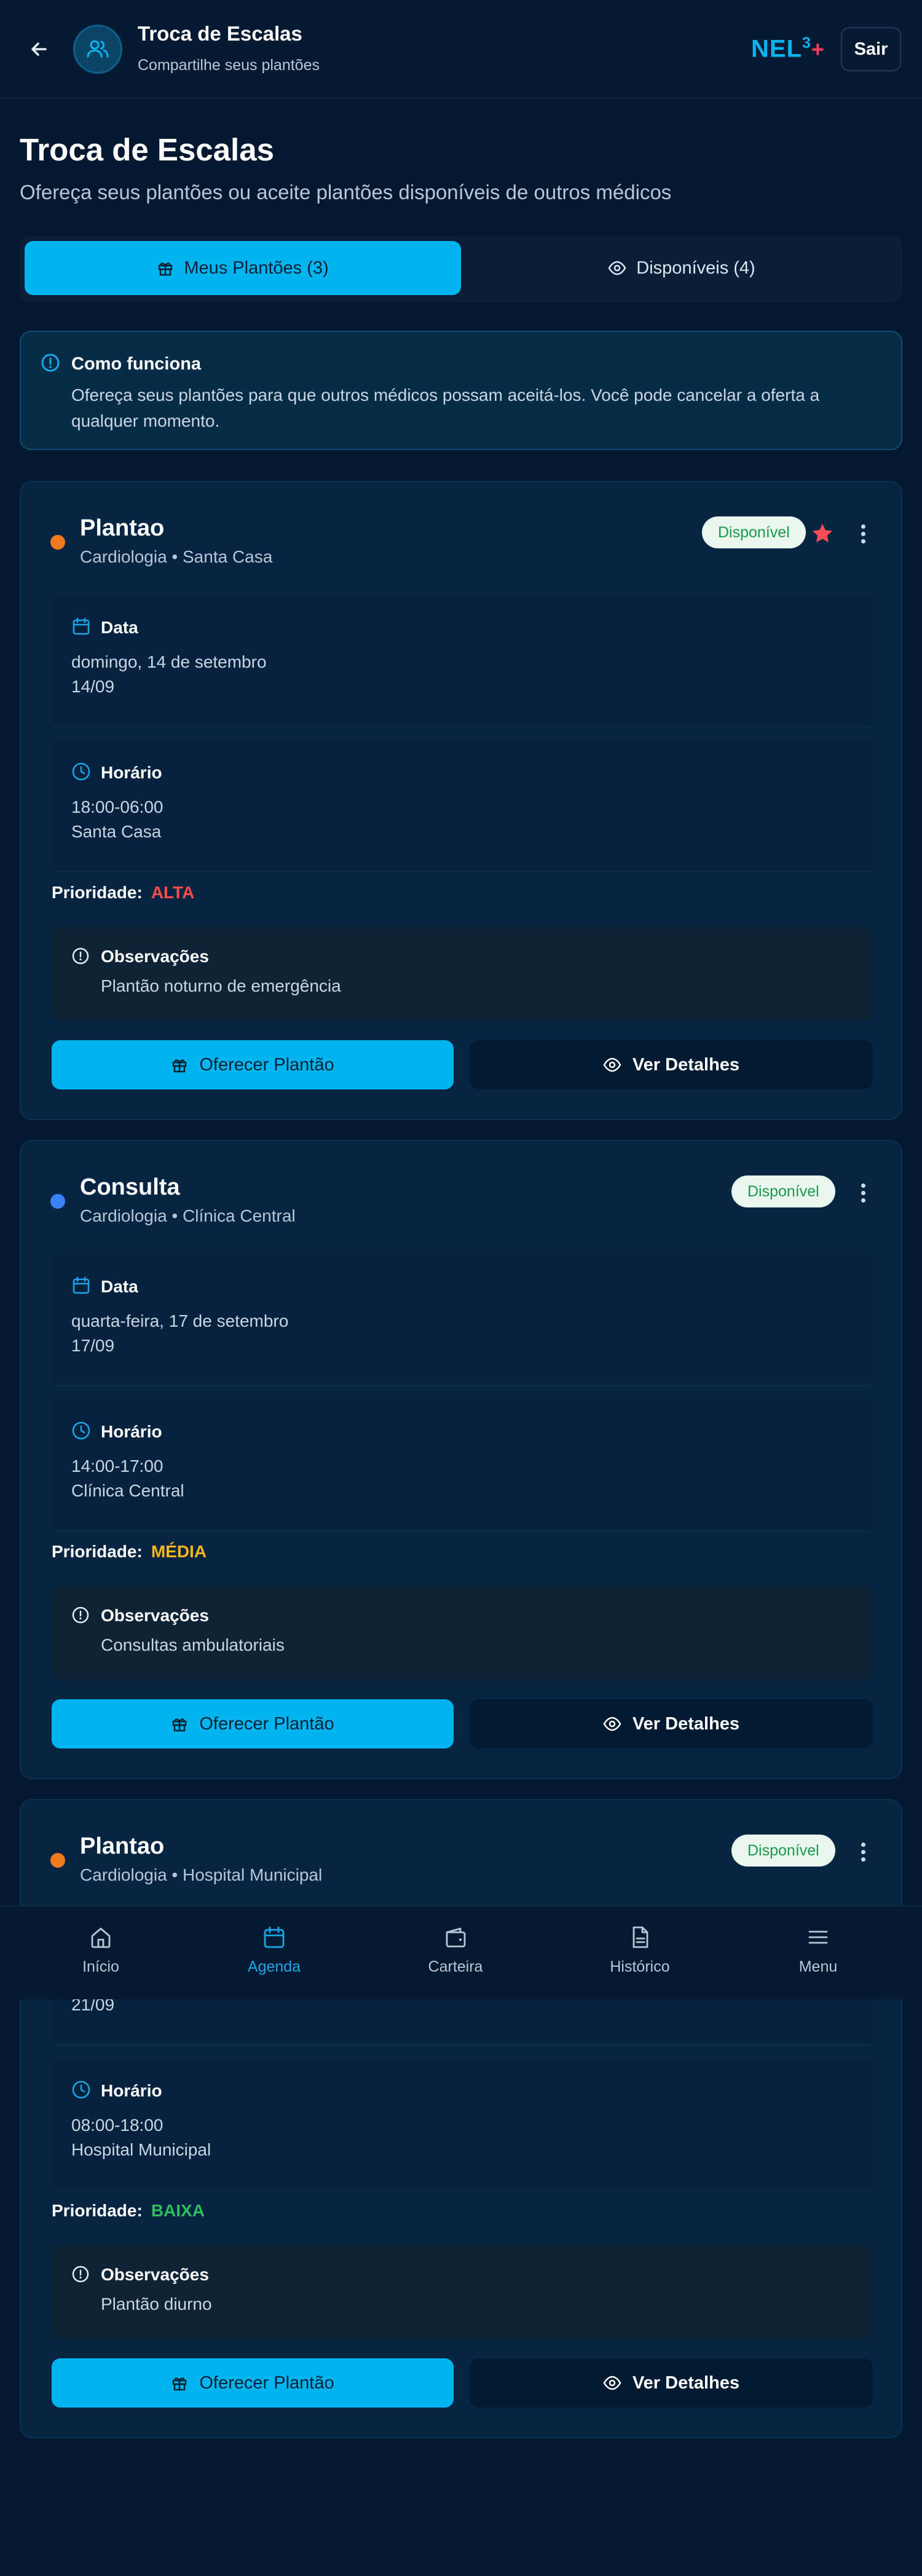 The image size is (922, 2576). I want to click on notes-text: Plantão diurno, so click(156, 2304).